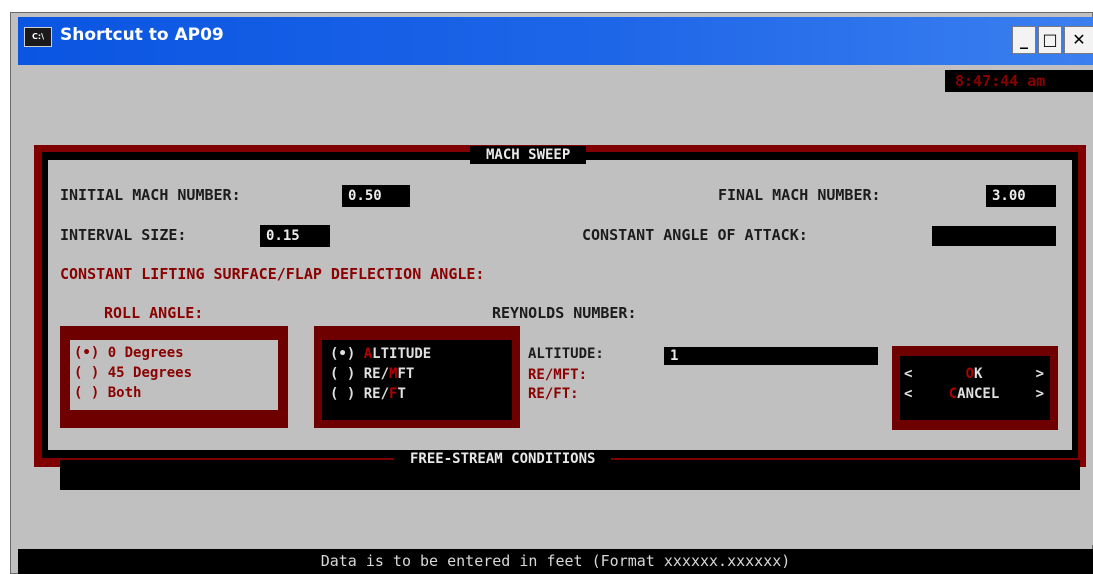 This screenshot has width=1093, height=574. I want to click on altitude-label: ALTITUDE:, so click(566, 354).